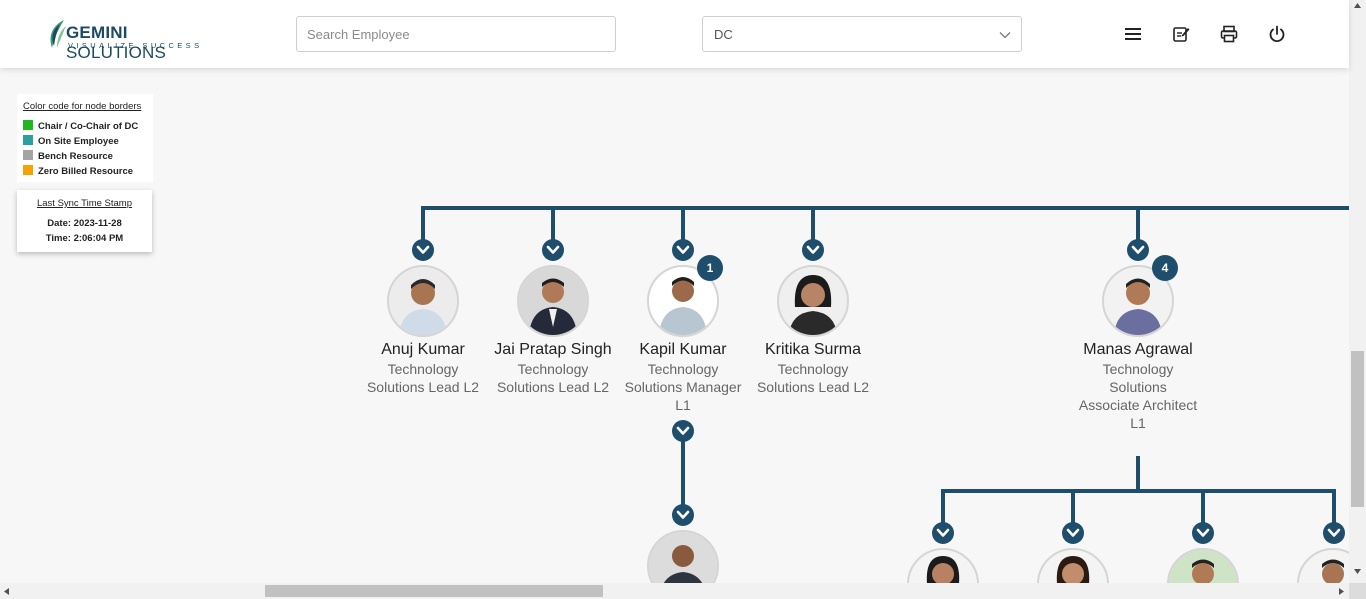  What do you see at coordinates (1229, 34) in the screenshot?
I see `print-icon` at bounding box center [1229, 34].